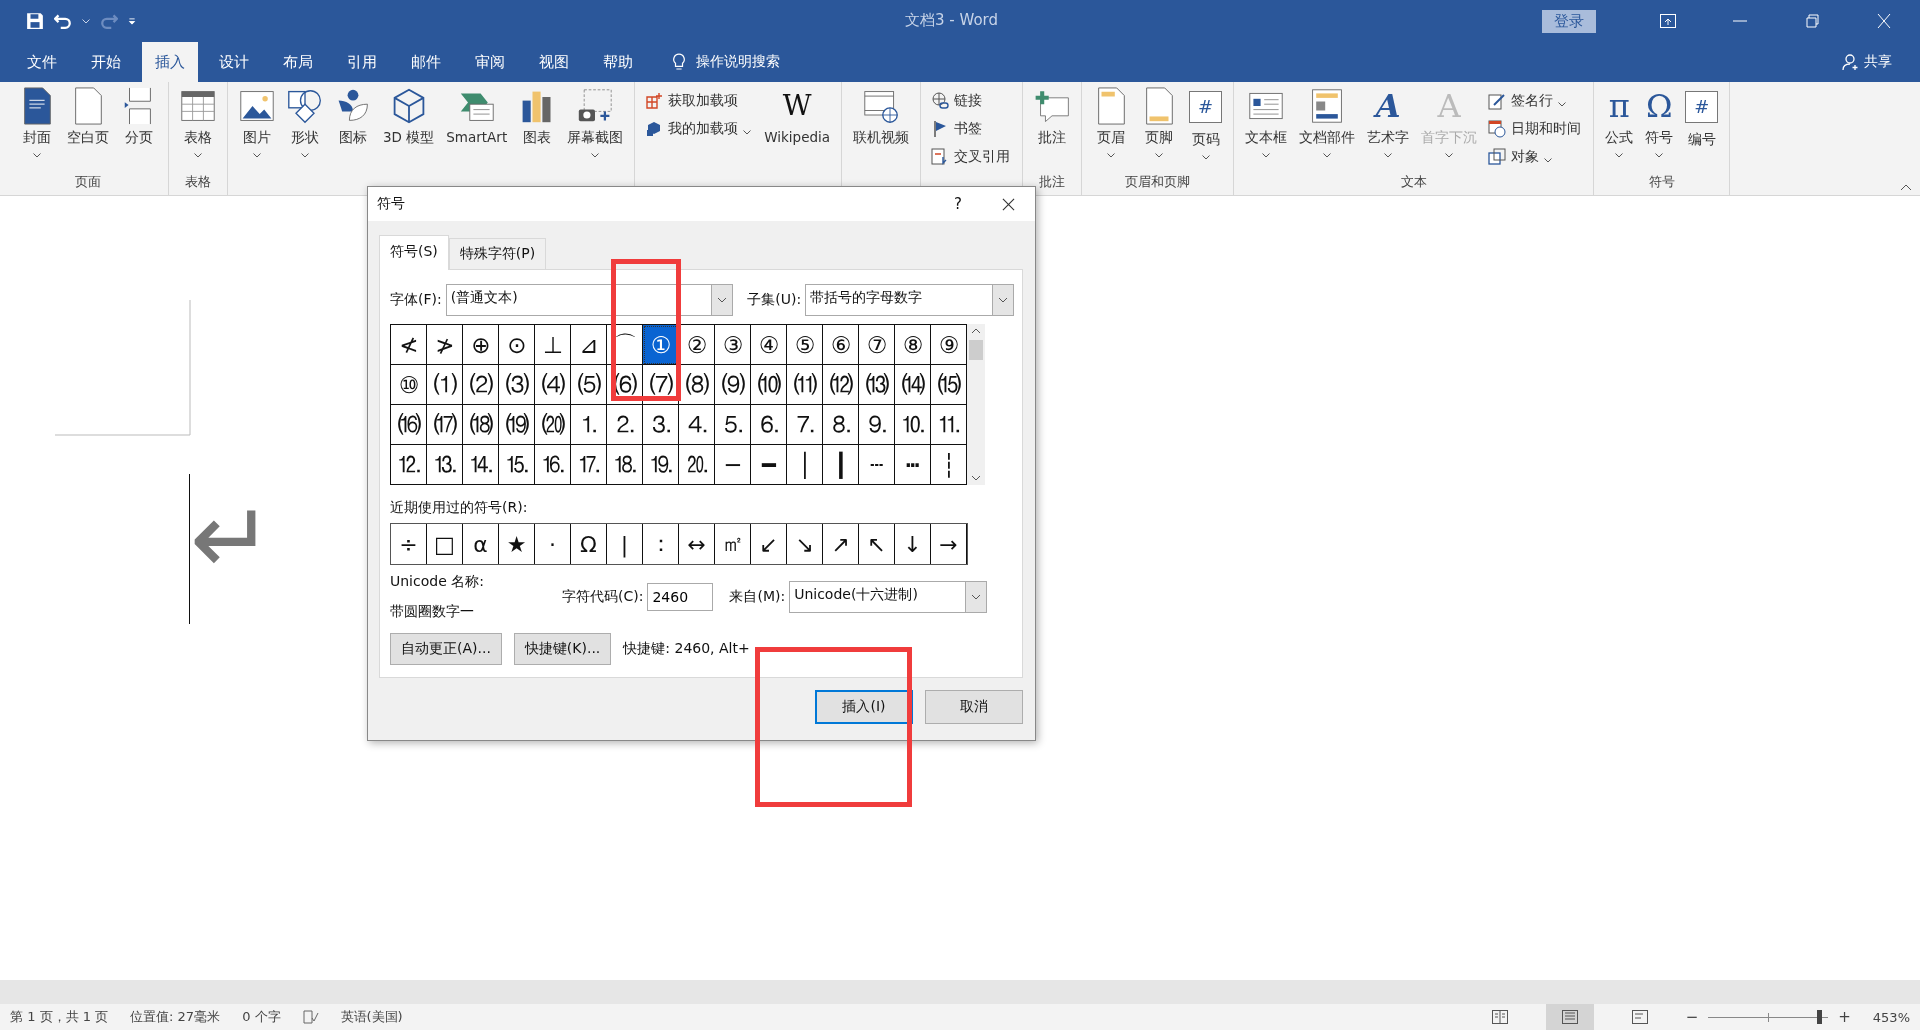  What do you see at coordinates (877, 465) in the screenshot?
I see `symbol-cell: ┄` at bounding box center [877, 465].